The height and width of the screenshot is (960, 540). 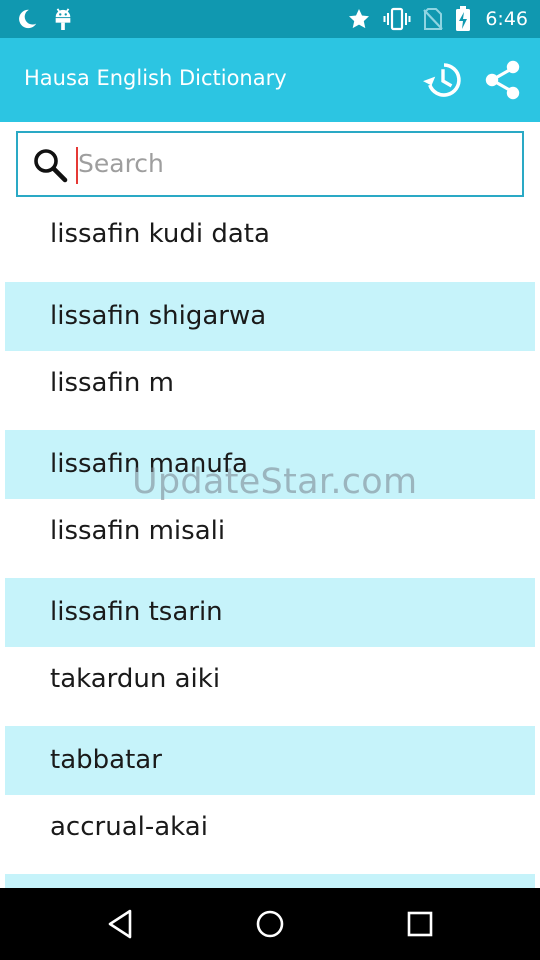 What do you see at coordinates (51, 166) in the screenshot?
I see `search-icon` at bounding box center [51, 166].